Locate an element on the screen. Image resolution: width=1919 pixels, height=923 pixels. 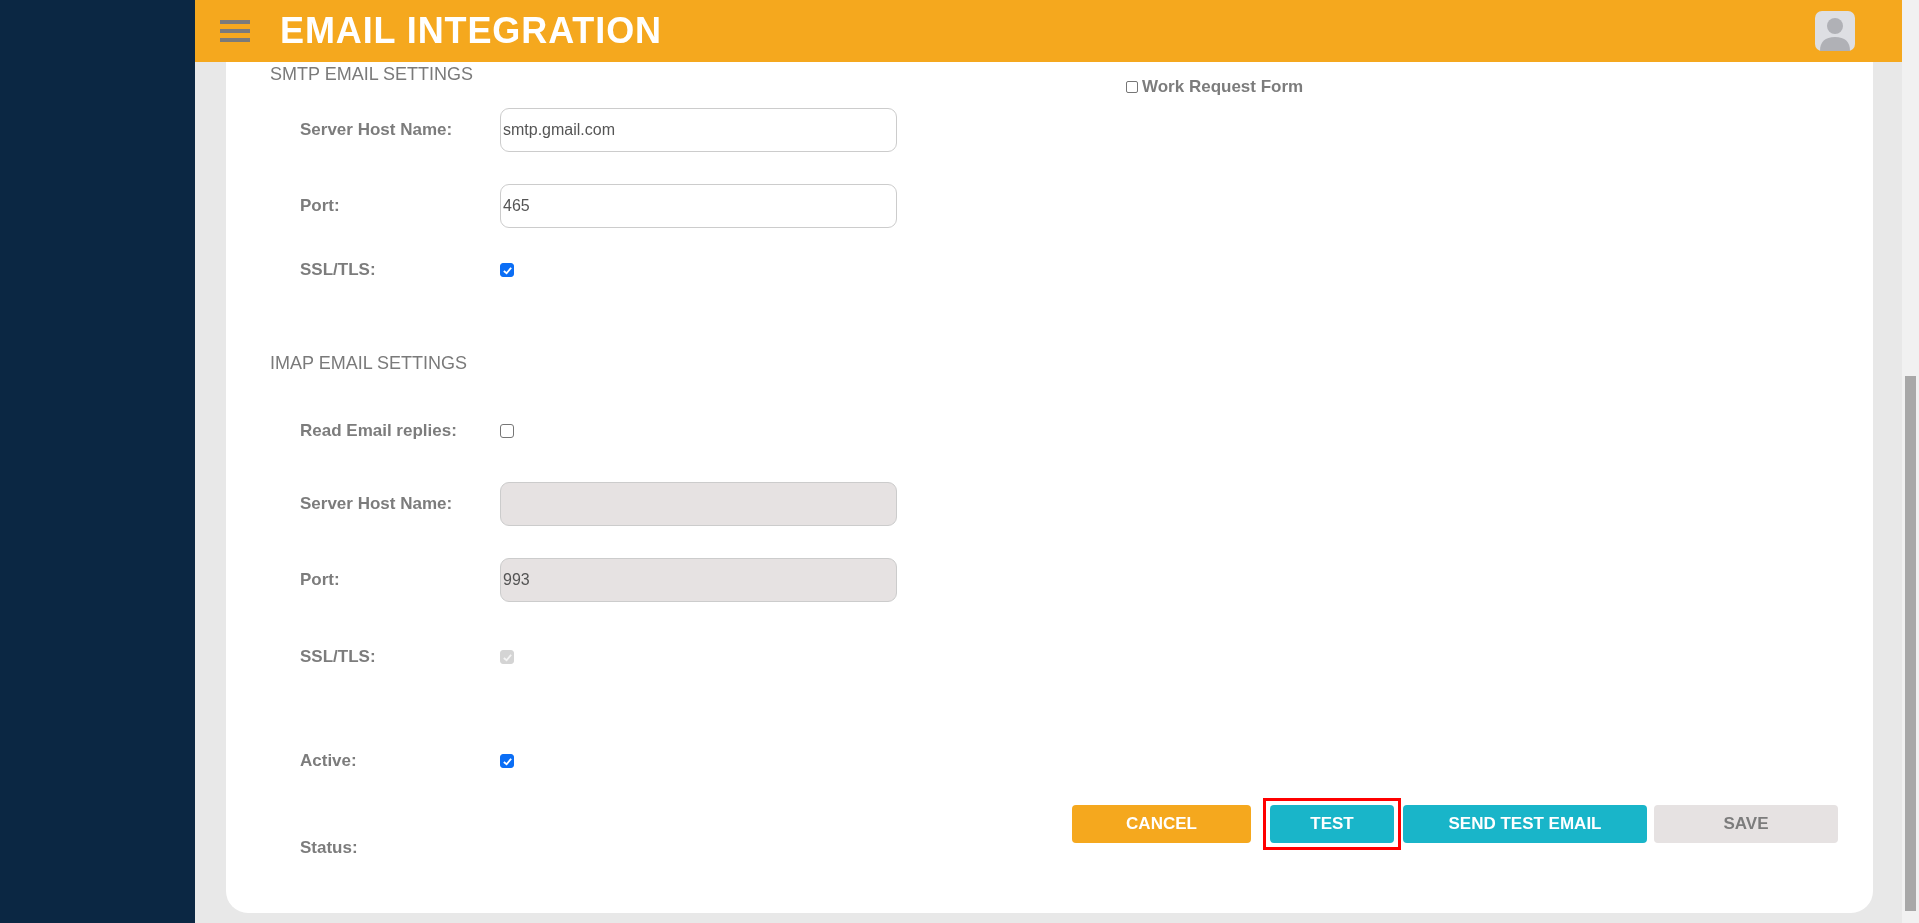
scrollbar is located at coordinates (1910, 461).